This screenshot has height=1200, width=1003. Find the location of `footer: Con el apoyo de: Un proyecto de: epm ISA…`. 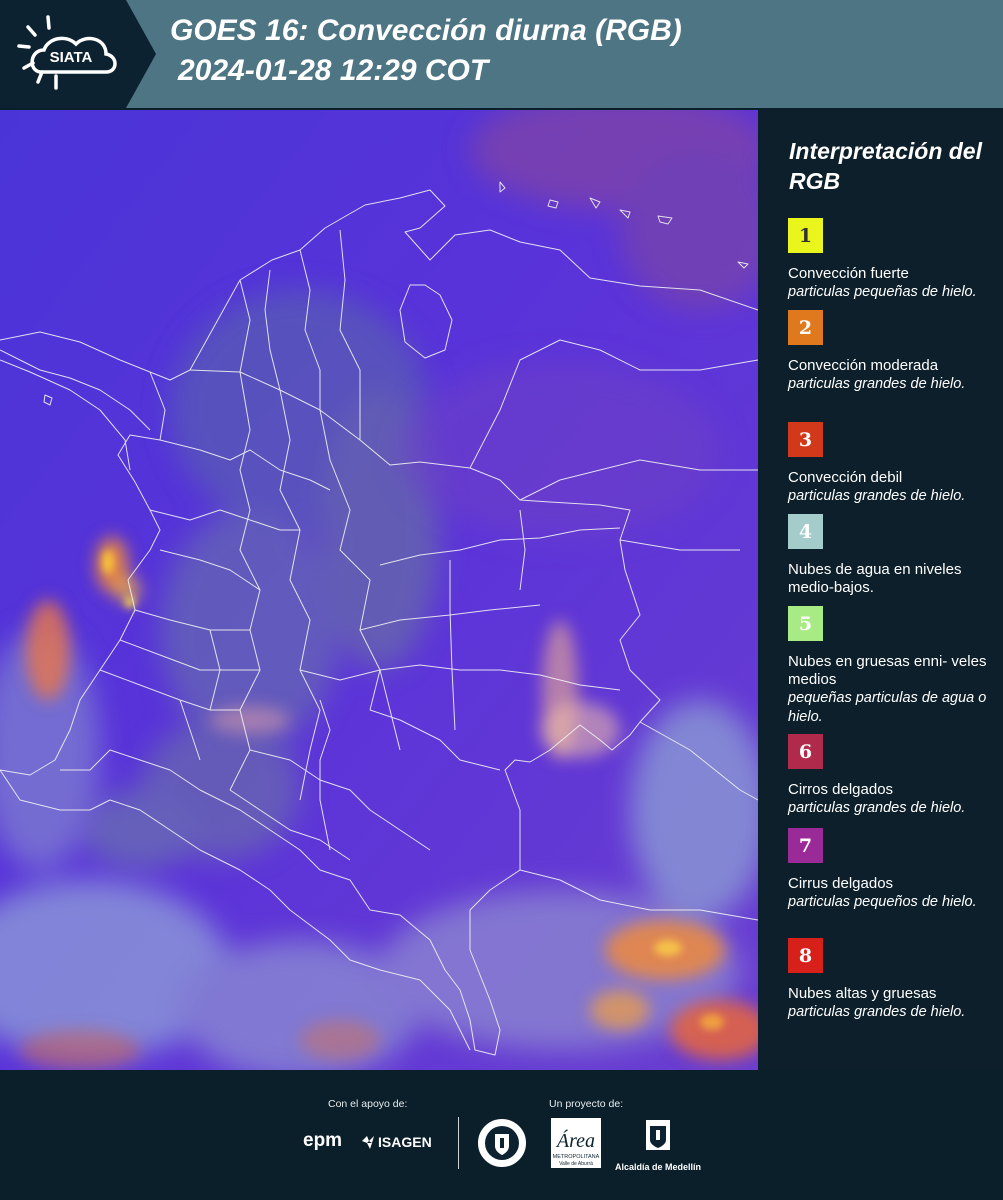

footer: Con el apoyo de: Un proyecto de: epm ISA… is located at coordinates (501, 1135).